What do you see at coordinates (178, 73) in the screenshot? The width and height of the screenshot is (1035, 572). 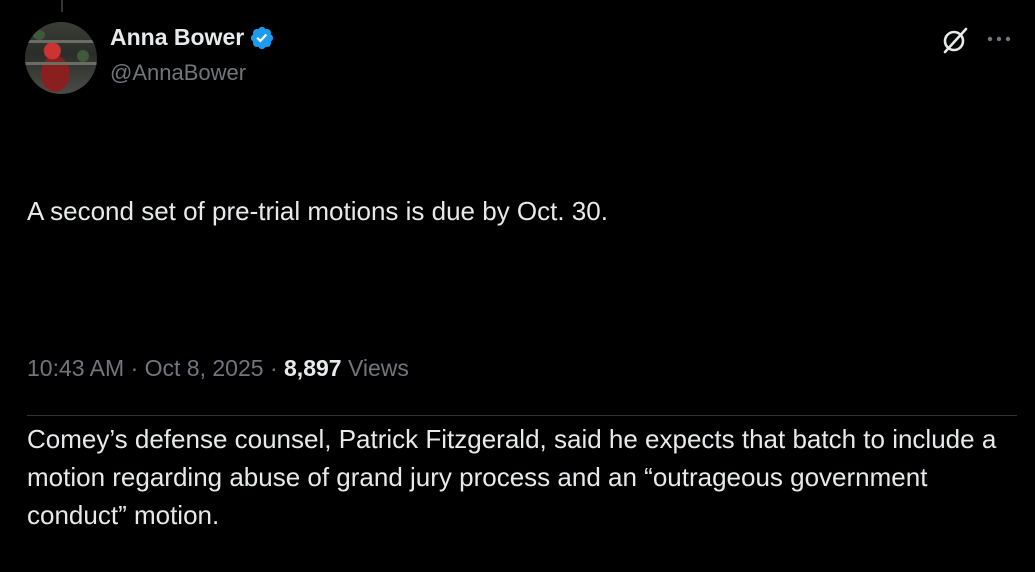 I see `author-handle: @AnnaBower` at bounding box center [178, 73].